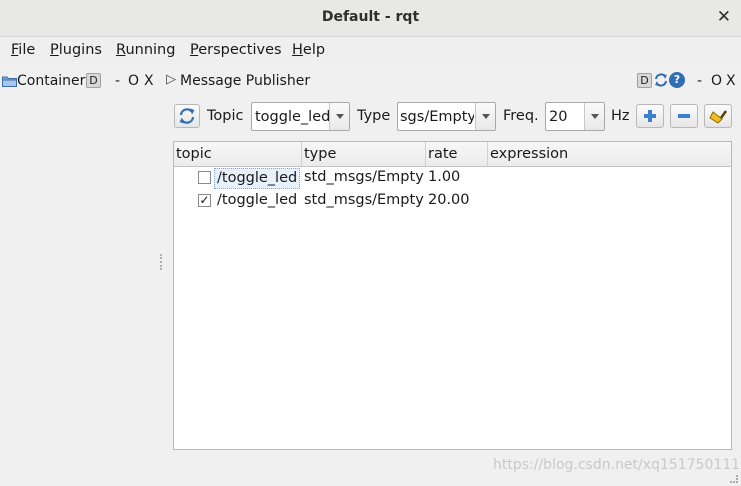 This screenshot has width=741, height=486. I want to click on type-combobox: sgs/Empty, so click(446, 116).